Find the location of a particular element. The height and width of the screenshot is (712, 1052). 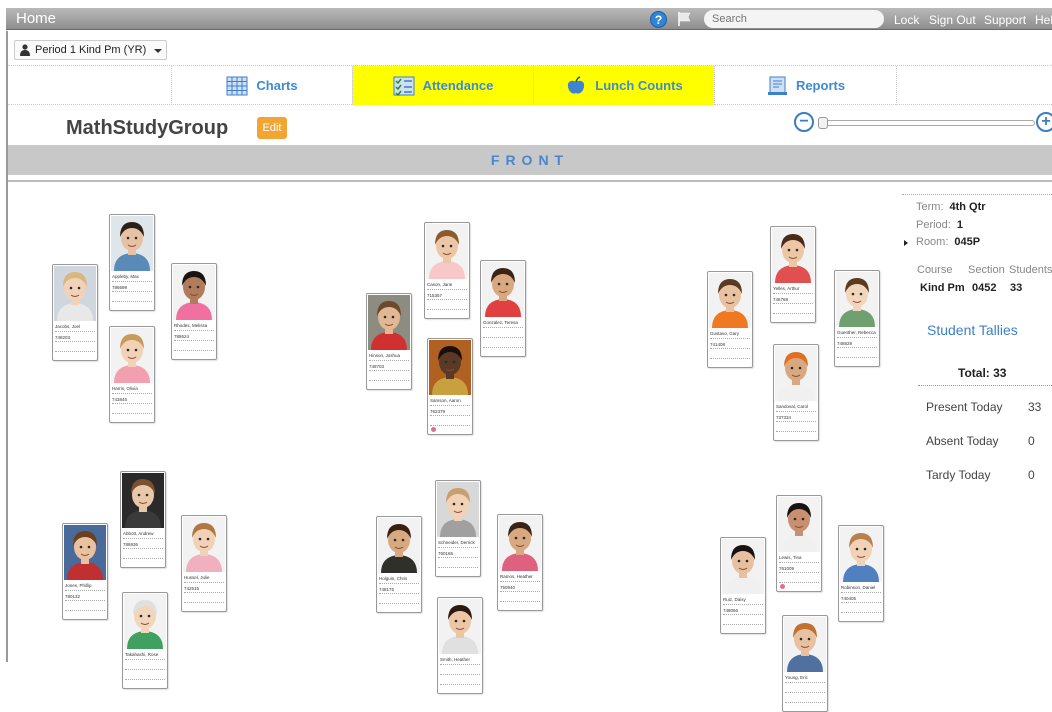

present-today-value: 33 is located at coordinates (1035, 407).